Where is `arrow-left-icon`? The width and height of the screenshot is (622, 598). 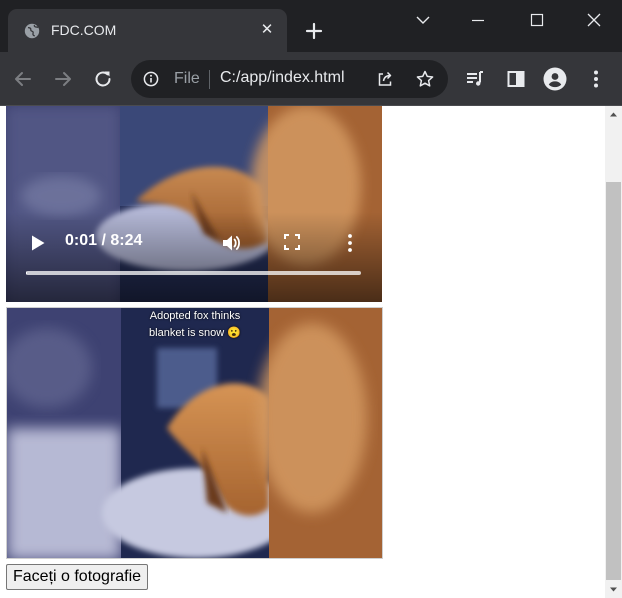 arrow-left-icon is located at coordinates (23, 79).